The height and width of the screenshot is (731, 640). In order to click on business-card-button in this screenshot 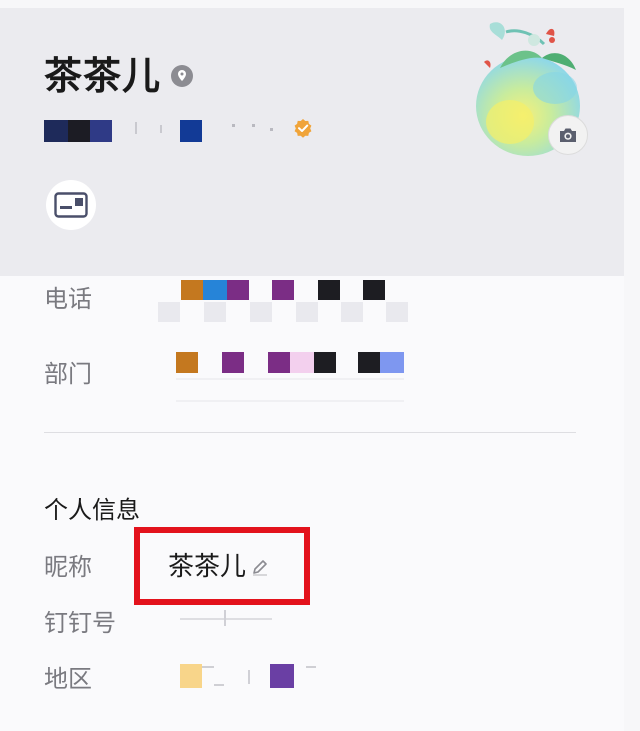, I will do `click(71, 205)`.